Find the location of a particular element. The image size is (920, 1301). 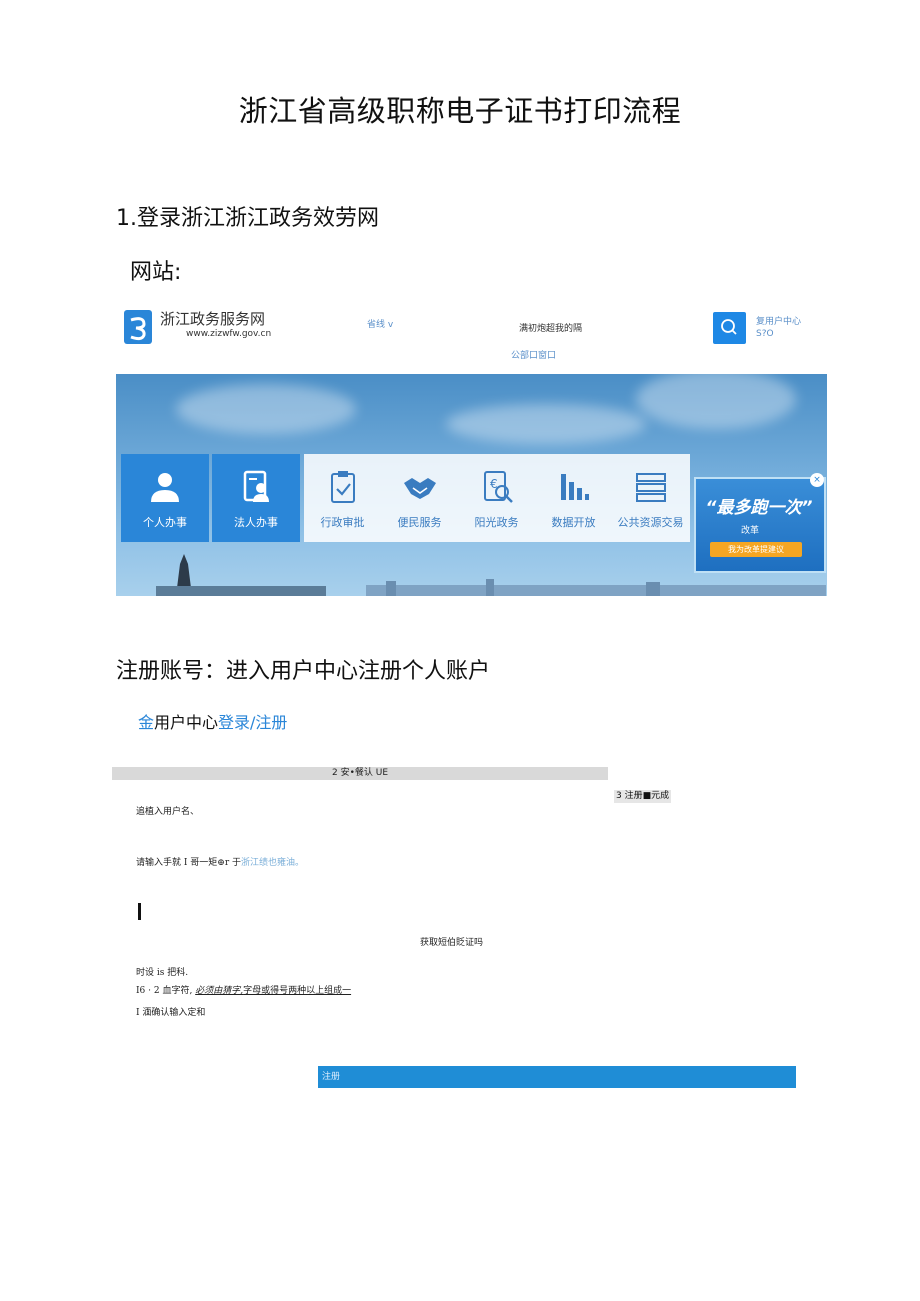

tile-label: 个人办事 is located at coordinates (165, 522).